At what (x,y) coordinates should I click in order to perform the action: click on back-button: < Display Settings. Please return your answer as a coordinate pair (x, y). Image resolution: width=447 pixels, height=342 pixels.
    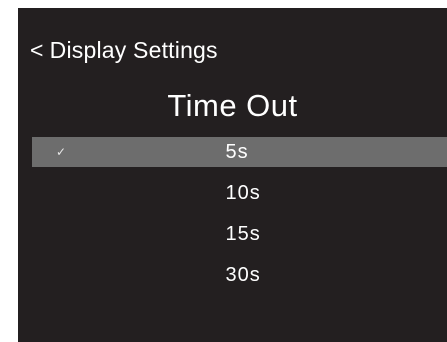
    Looking at the image, I should click on (124, 50).